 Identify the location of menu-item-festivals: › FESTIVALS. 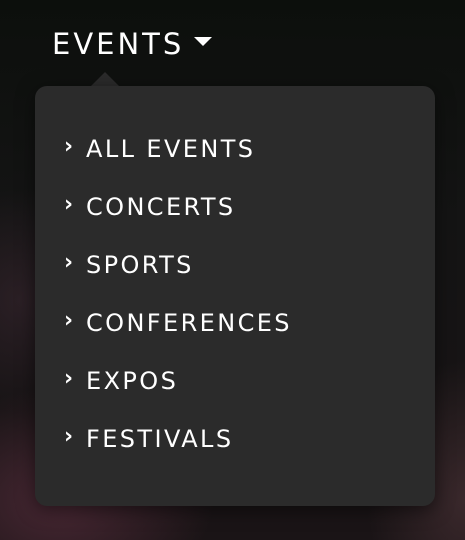
(178, 439).